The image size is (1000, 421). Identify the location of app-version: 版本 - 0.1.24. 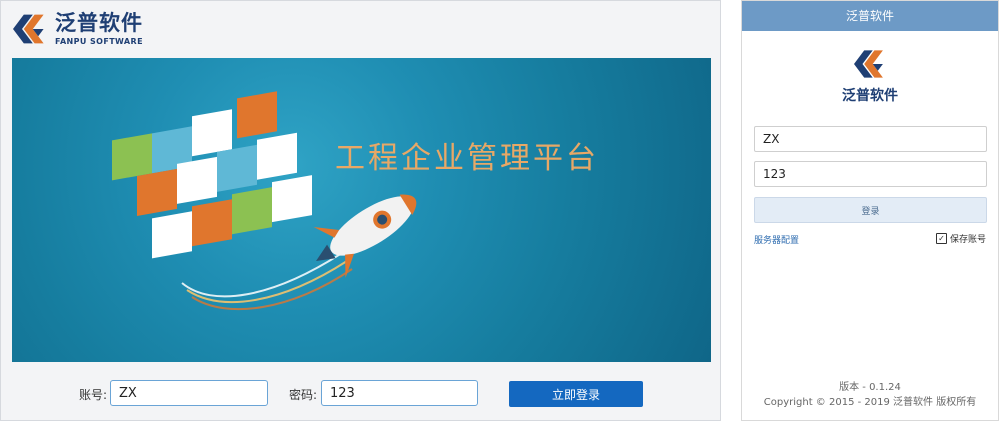
(870, 387).